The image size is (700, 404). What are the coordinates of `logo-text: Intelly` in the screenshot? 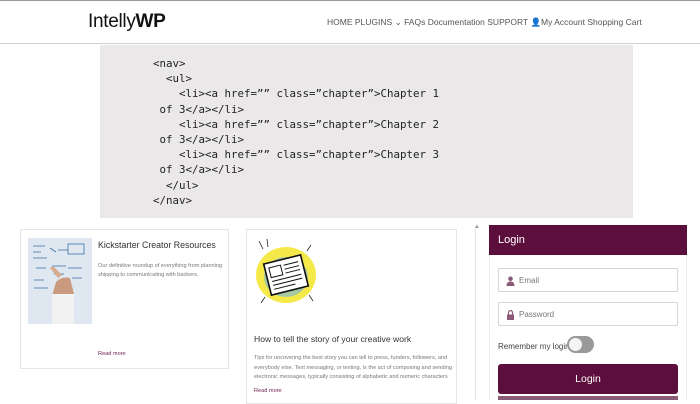 It's located at (112, 21).